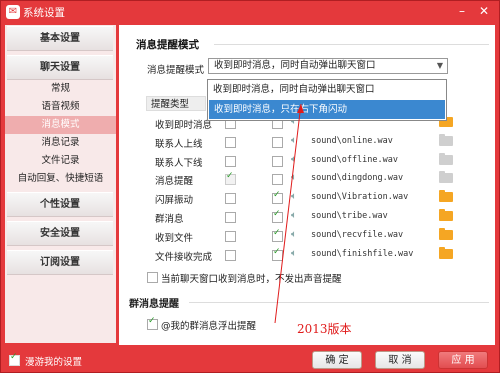  Describe the element at coordinates (463, 360) in the screenshot. I see `apply-button: 应 用` at that location.